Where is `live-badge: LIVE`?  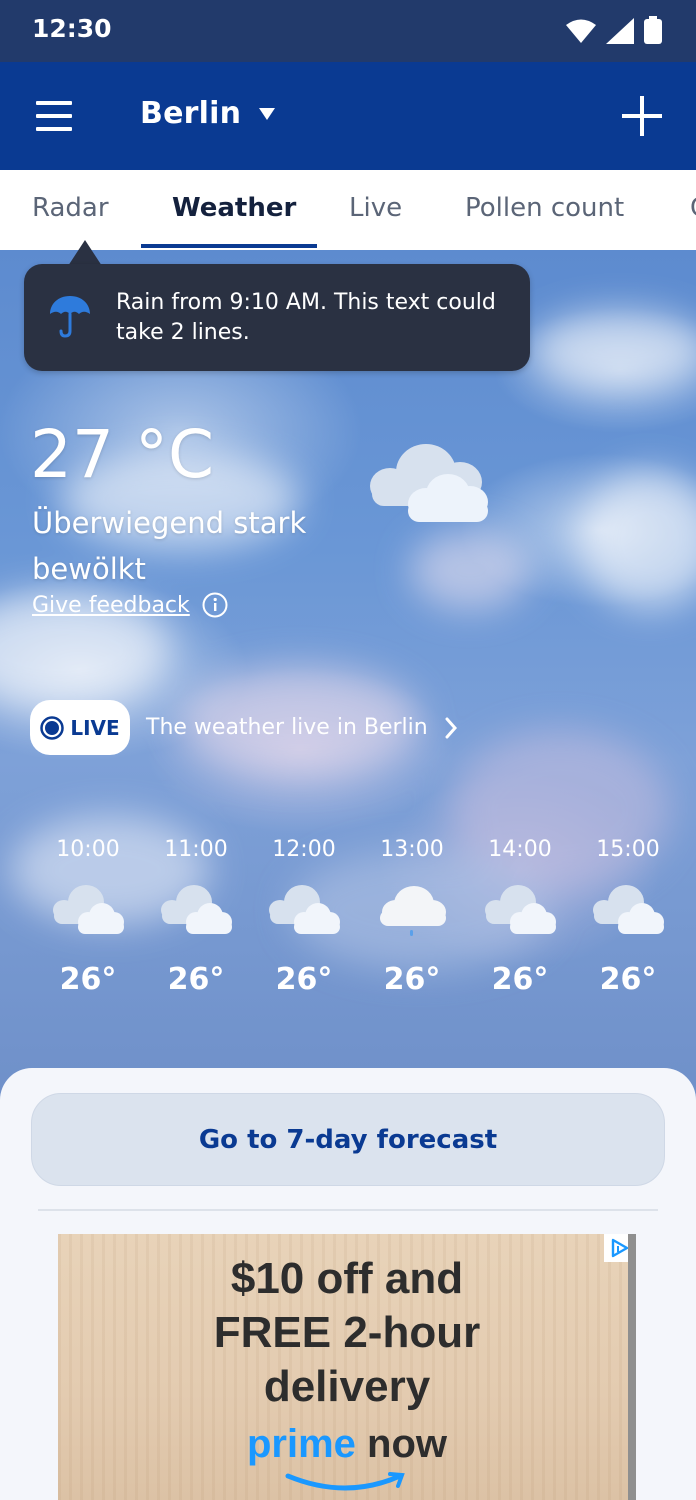
live-badge: LIVE is located at coordinates (80, 727).